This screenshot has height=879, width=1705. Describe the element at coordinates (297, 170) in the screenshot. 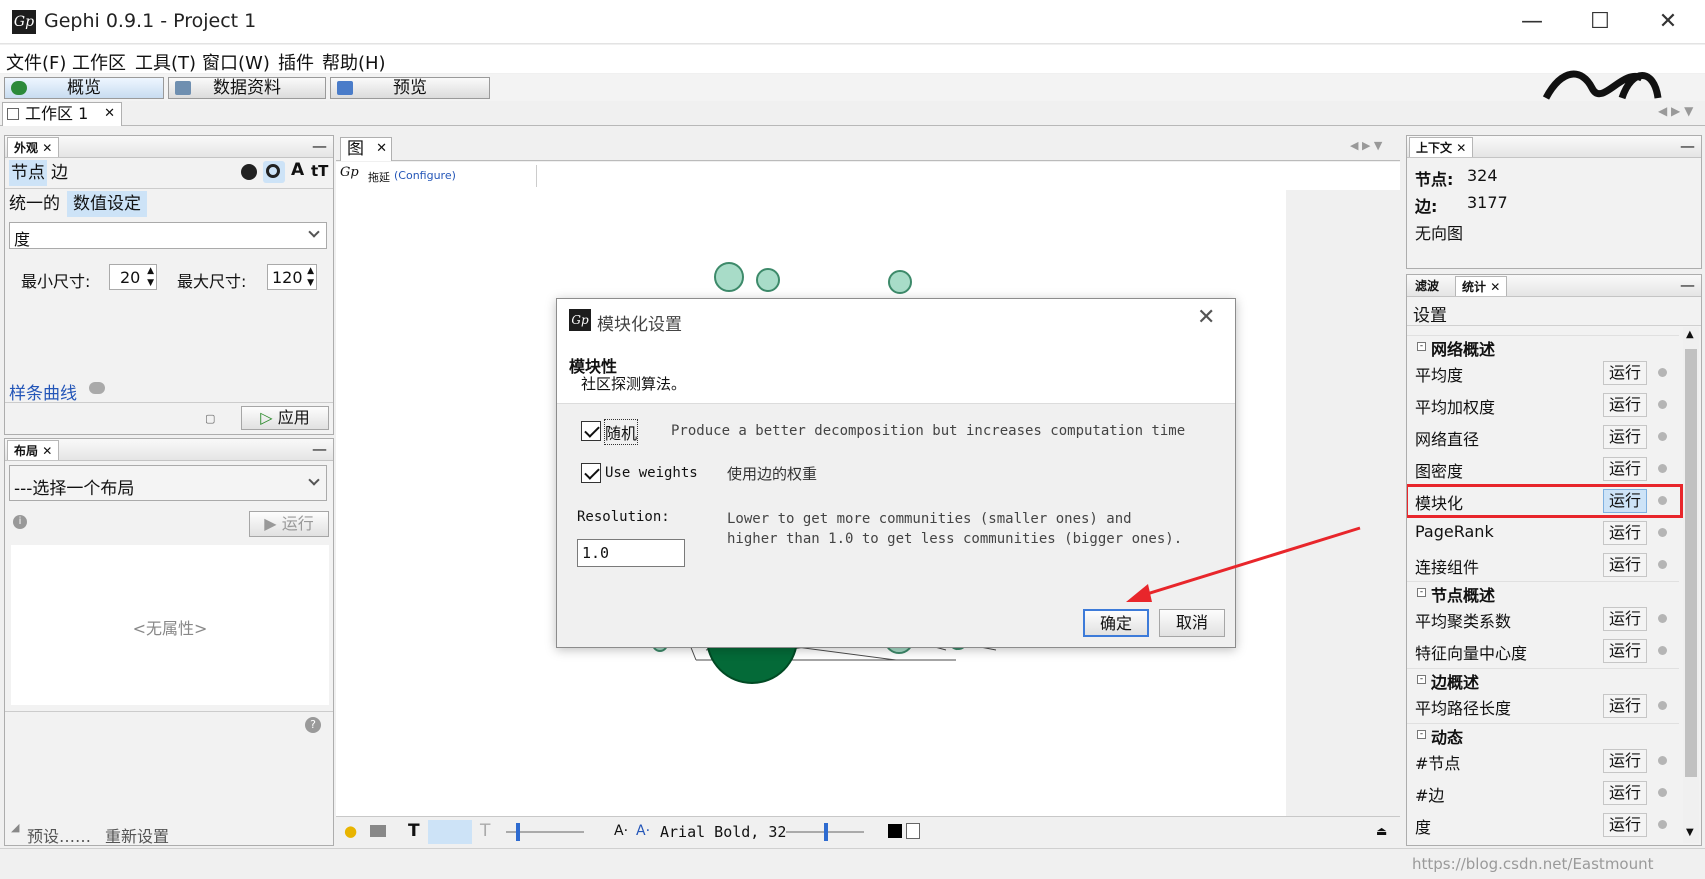

I see `label-color-icon: A` at that location.